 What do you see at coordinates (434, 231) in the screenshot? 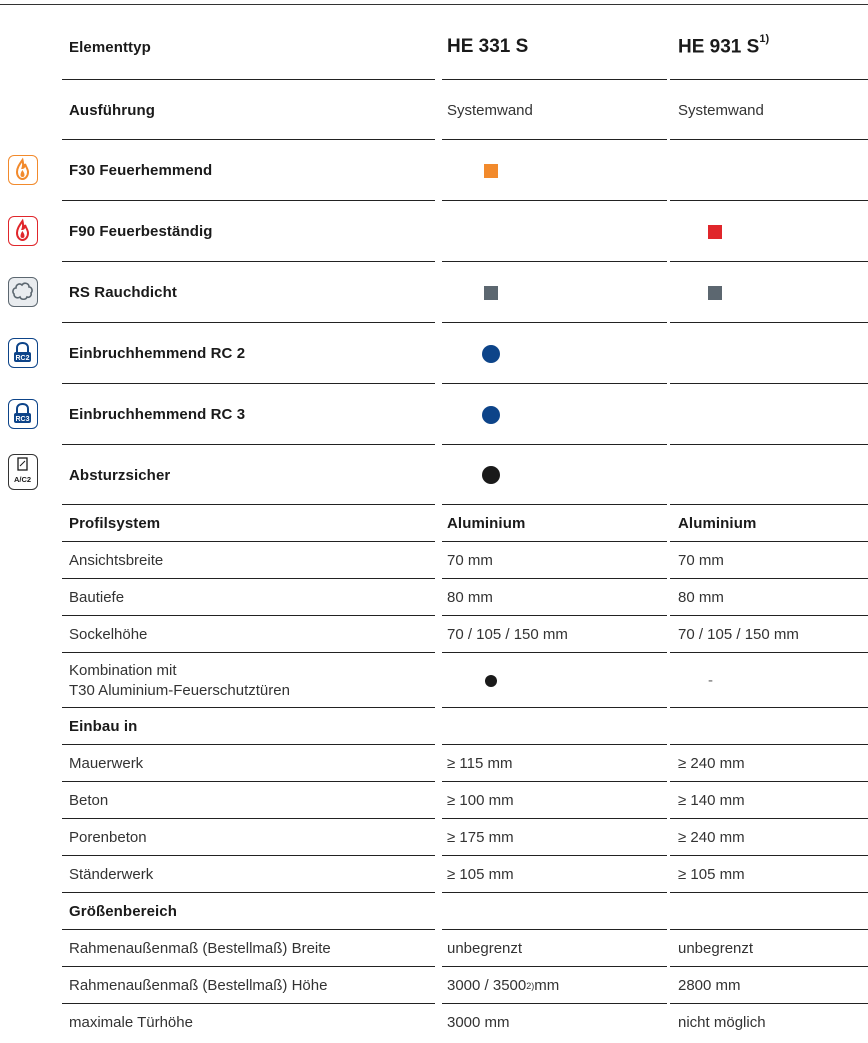
I see `table-row-f90: F90 Feuerbeständig` at bounding box center [434, 231].